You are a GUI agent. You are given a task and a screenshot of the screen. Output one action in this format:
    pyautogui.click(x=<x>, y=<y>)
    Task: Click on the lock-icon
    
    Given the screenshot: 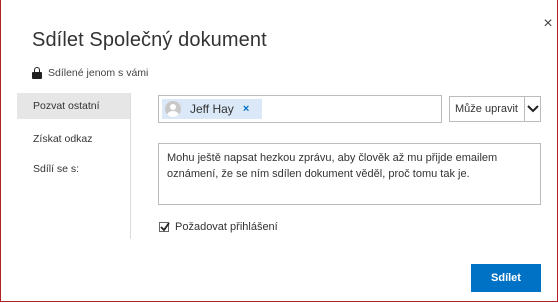 What is the action you would take?
    pyautogui.click(x=37, y=73)
    